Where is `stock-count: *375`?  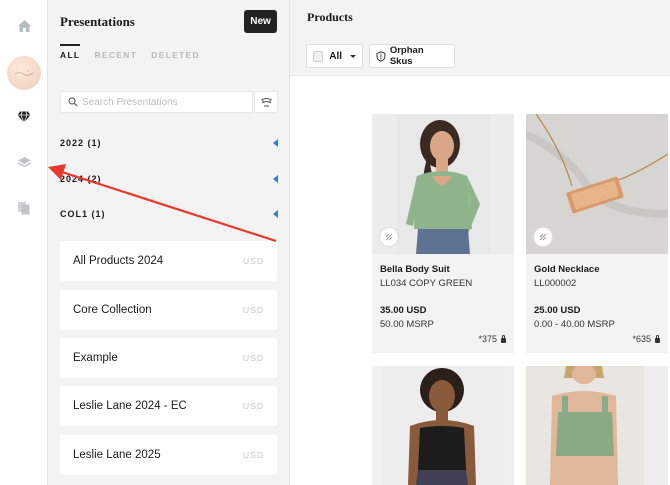
stock-count: *375 is located at coordinates (487, 339).